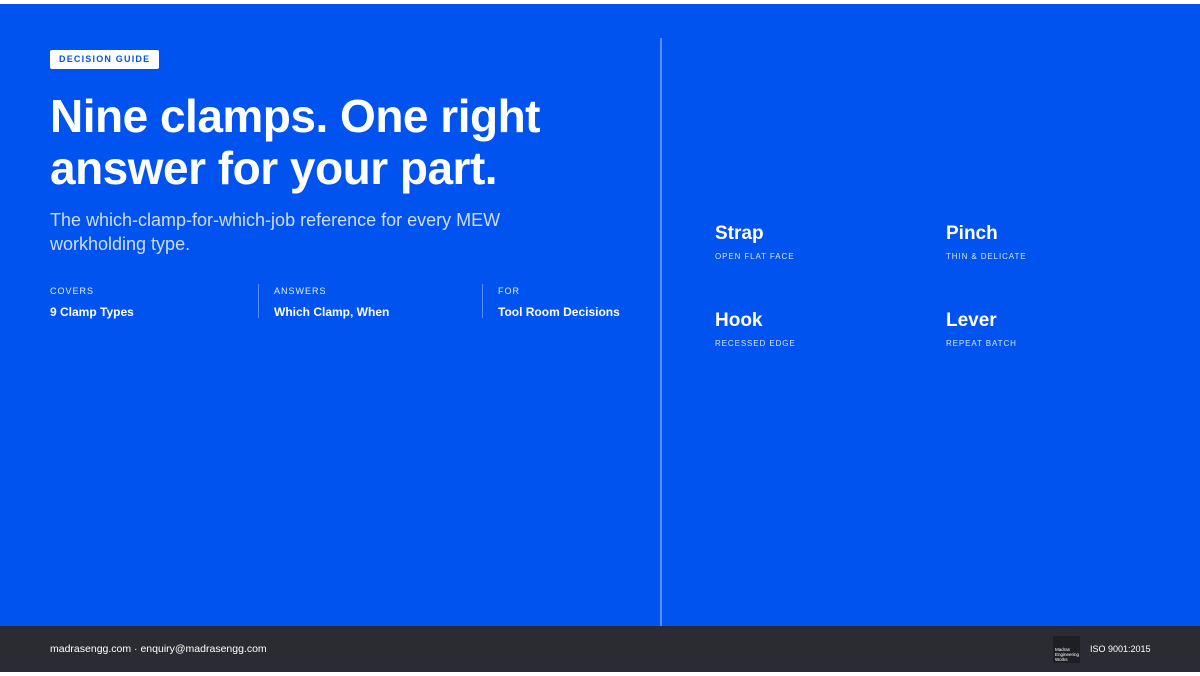 This screenshot has width=1200, height=676. What do you see at coordinates (1120, 649) in the screenshot?
I see `iso-certification: ISO 9001:2015` at bounding box center [1120, 649].